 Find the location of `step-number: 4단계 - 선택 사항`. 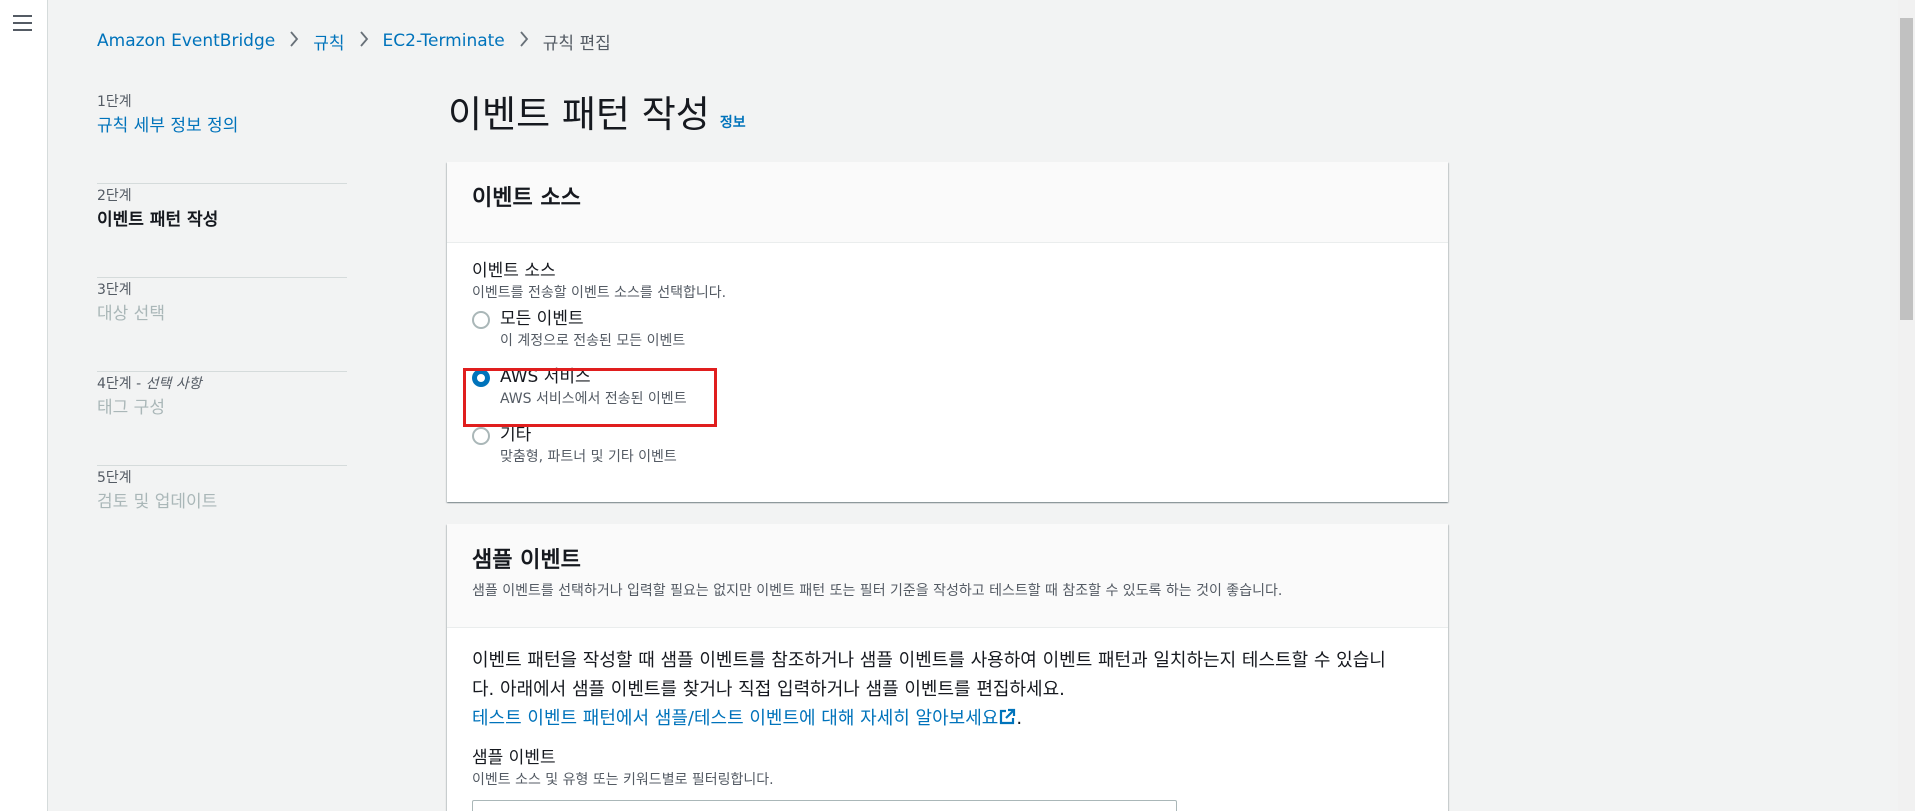

step-number: 4단계 - 선택 사항 is located at coordinates (222, 384).